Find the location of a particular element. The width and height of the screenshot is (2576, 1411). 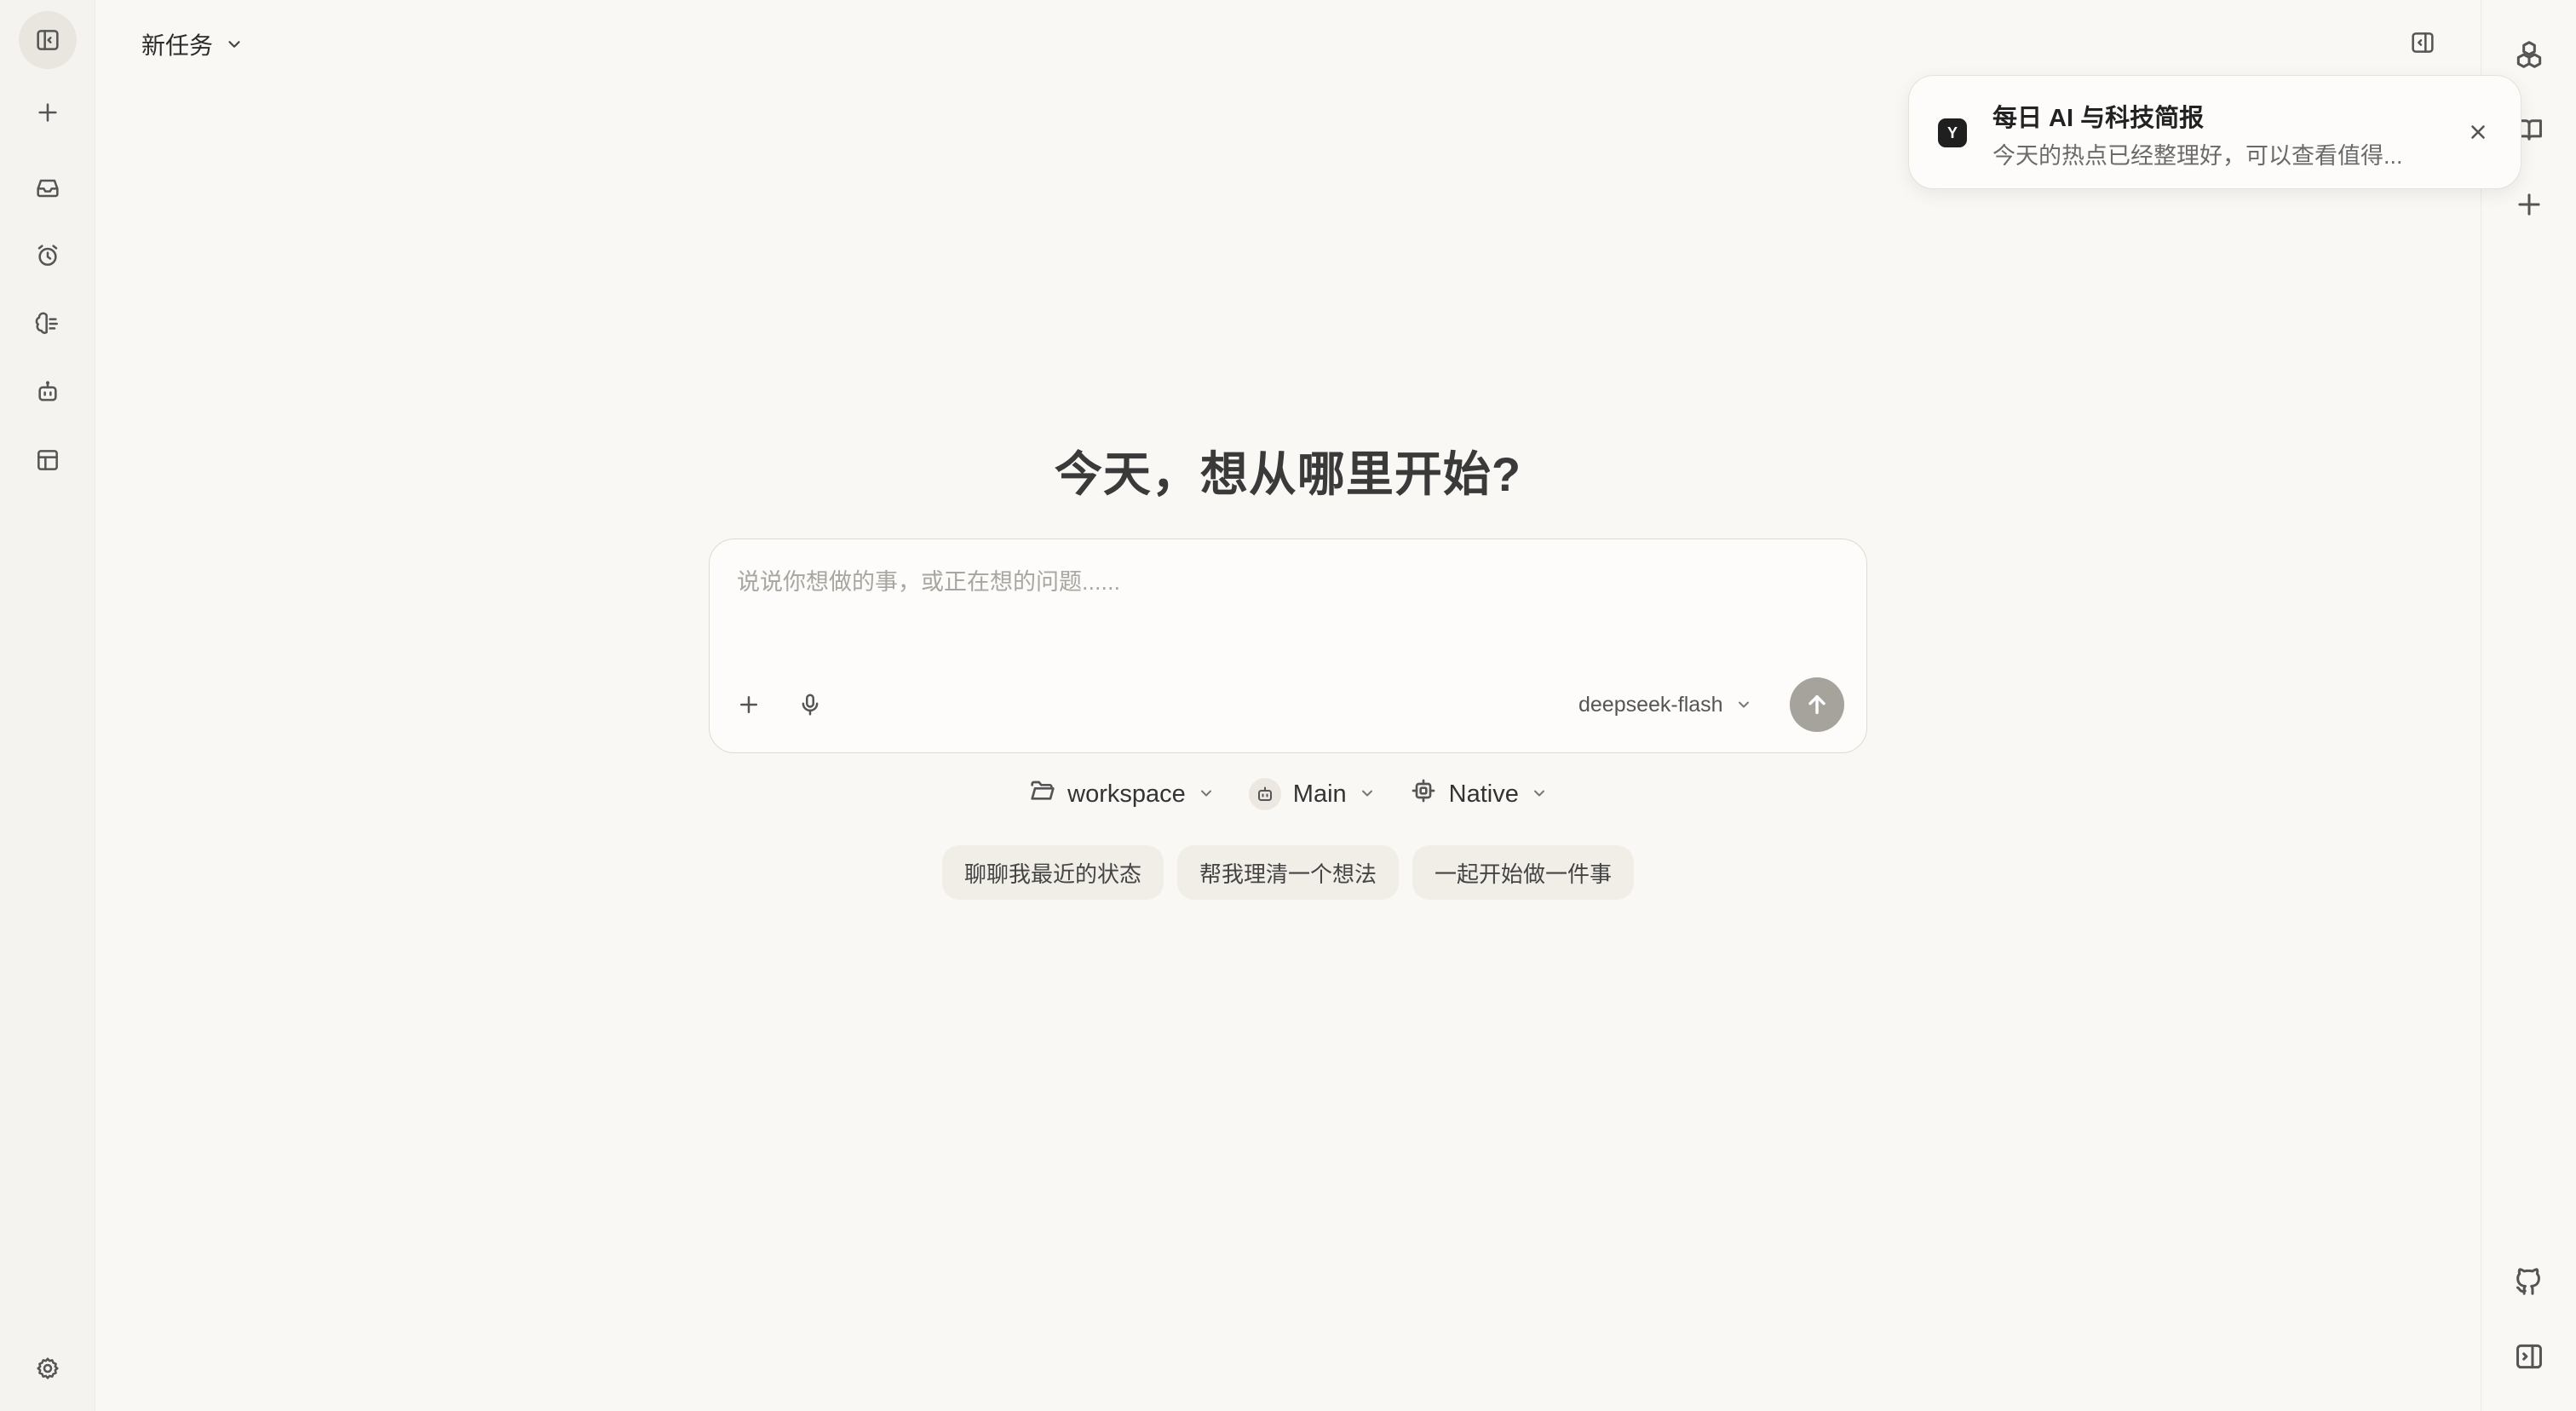

memory-button is located at coordinates (48, 324).